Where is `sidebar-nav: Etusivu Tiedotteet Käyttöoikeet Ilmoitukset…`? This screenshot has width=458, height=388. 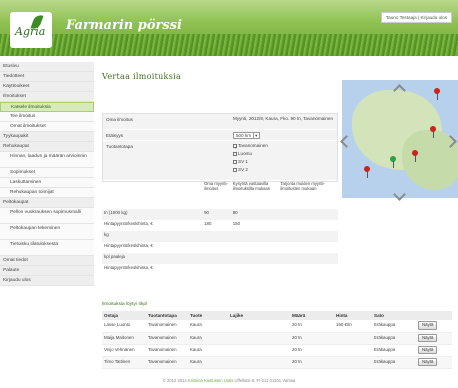 sidebar-nav: Etusivu Tiedotteet Käyttöoikeet Ilmoitukset… is located at coordinates (47, 174).